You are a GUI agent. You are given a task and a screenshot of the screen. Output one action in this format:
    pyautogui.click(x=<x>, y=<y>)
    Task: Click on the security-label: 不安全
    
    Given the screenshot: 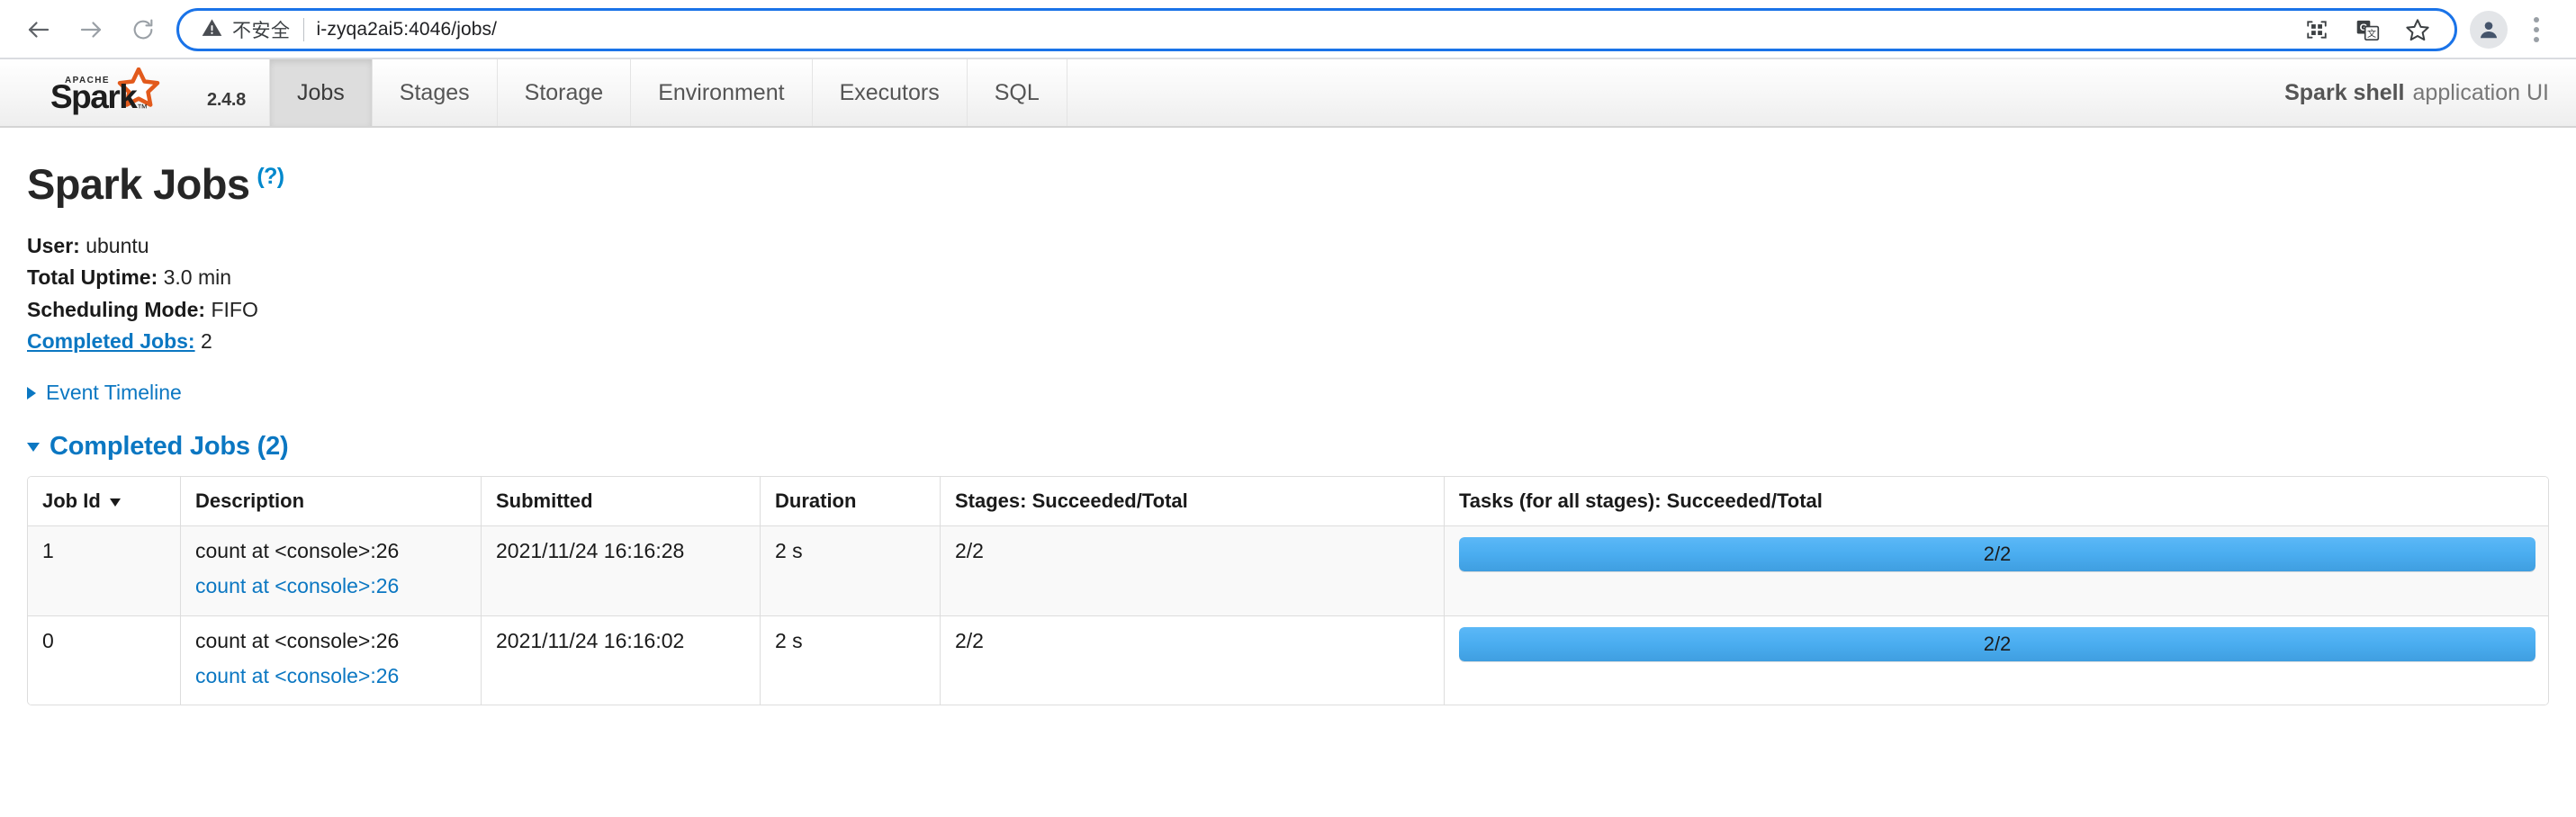 What is the action you would take?
    pyautogui.click(x=261, y=31)
    